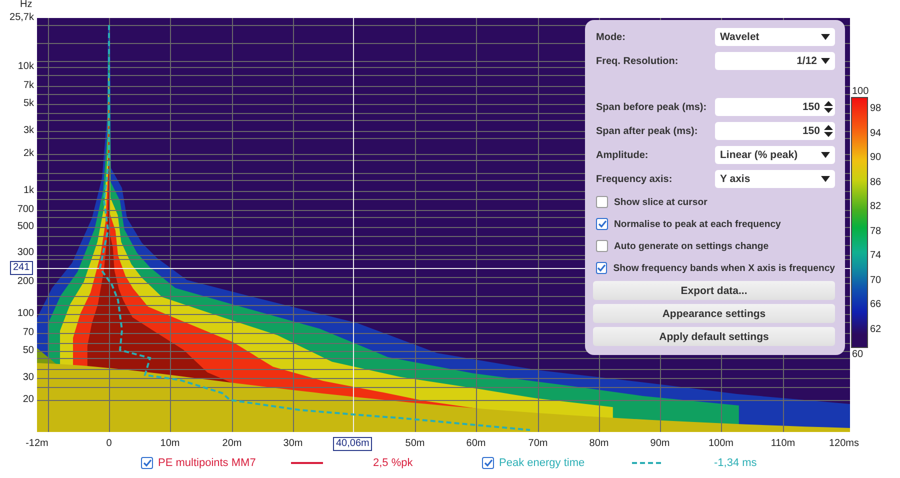 The width and height of the screenshot is (900, 478). What do you see at coordinates (22, 18) in the screenshot?
I see `axis-label: 25,7k` at bounding box center [22, 18].